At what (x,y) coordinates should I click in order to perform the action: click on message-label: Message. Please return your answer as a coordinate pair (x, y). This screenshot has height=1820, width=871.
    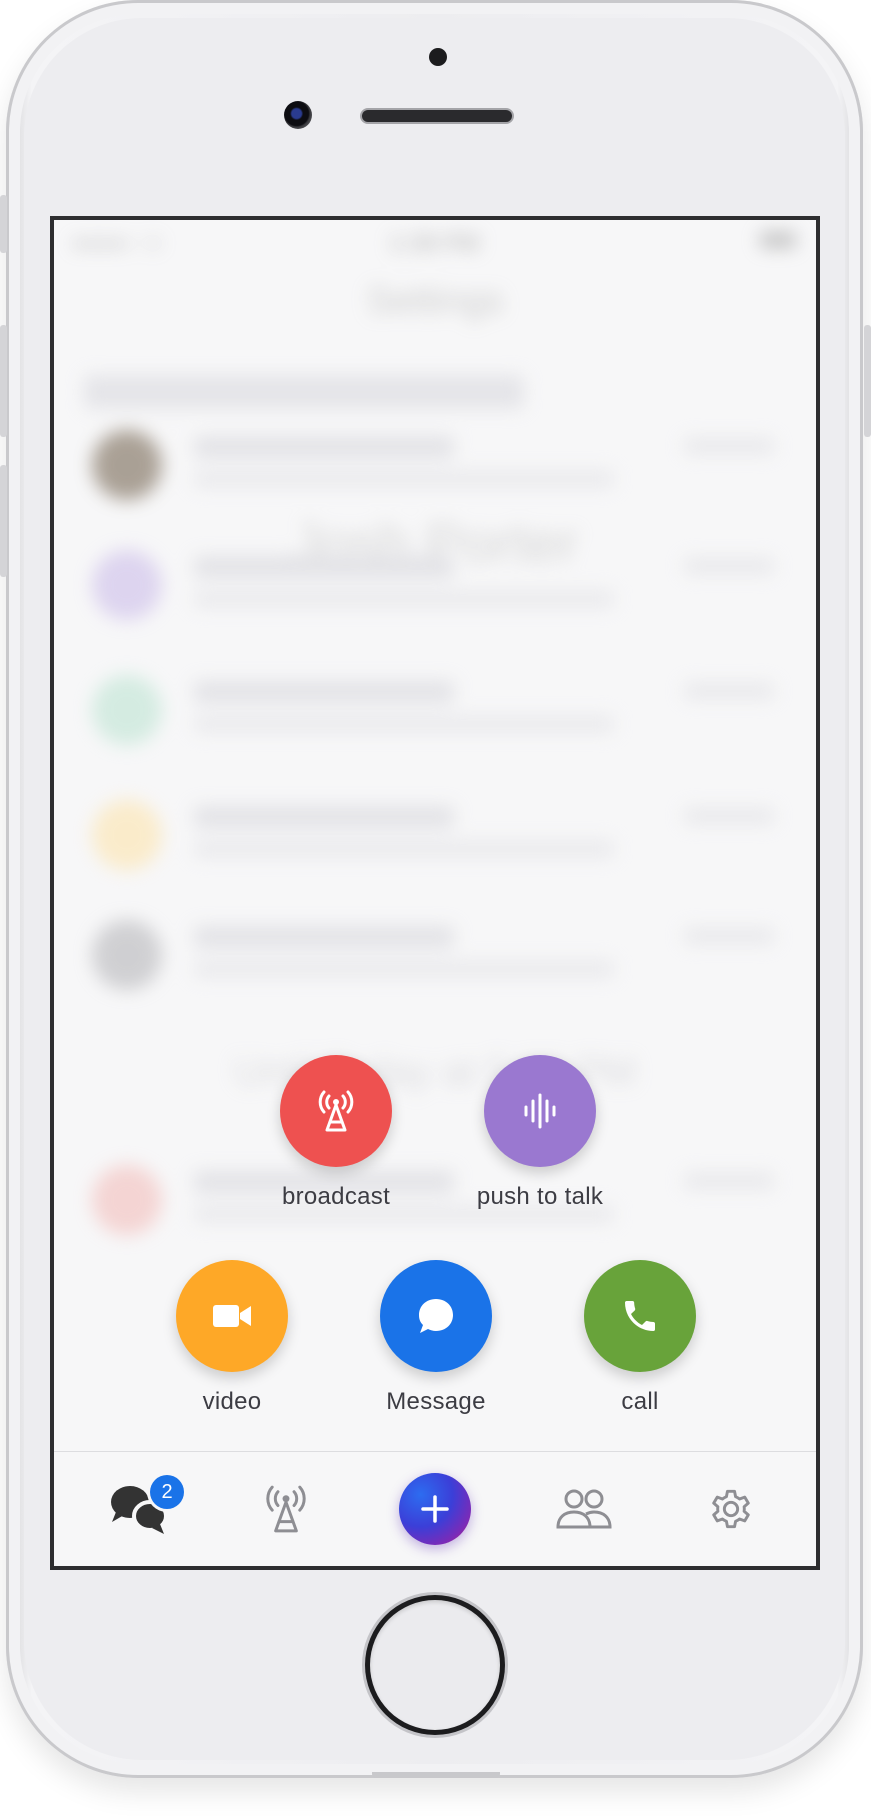
    Looking at the image, I should click on (436, 1401).